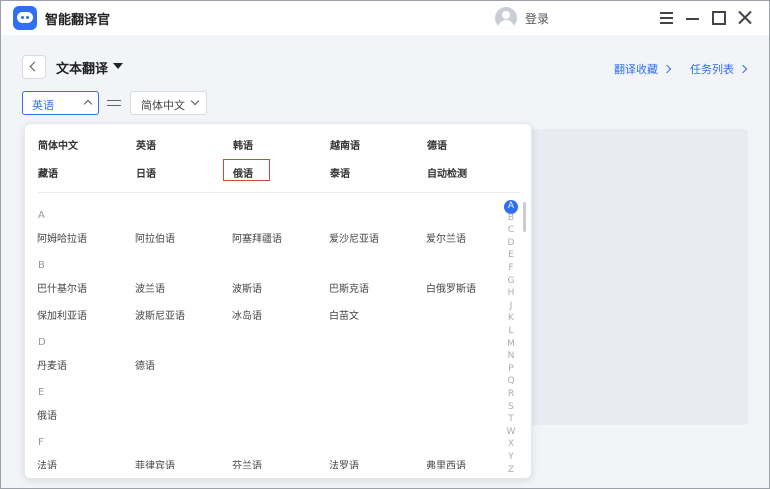  What do you see at coordinates (511, 432) in the screenshot?
I see `alphabet-index-letter: W` at bounding box center [511, 432].